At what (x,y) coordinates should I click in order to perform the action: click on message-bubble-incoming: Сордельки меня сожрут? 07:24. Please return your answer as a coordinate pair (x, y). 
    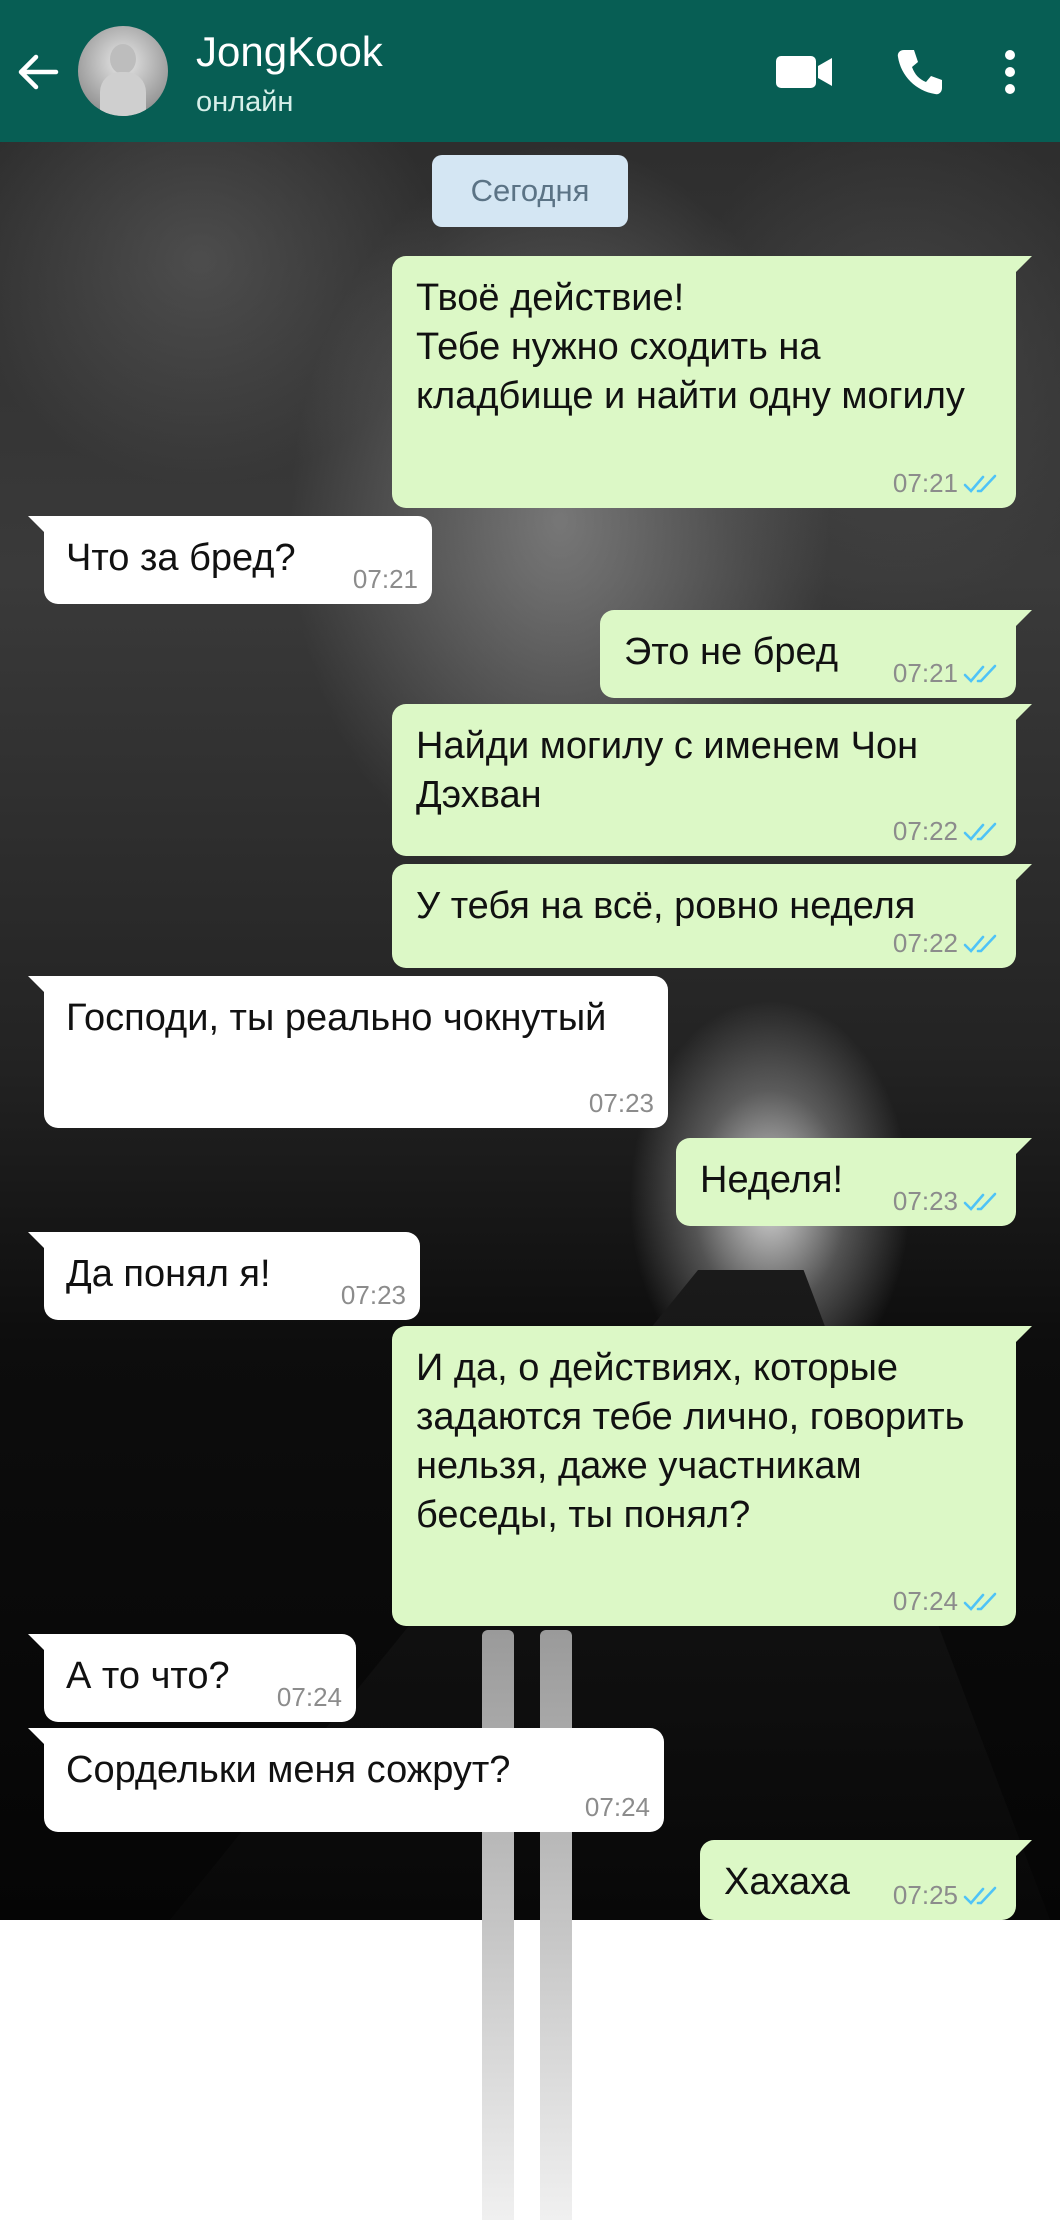
    Looking at the image, I should click on (346, 1780).